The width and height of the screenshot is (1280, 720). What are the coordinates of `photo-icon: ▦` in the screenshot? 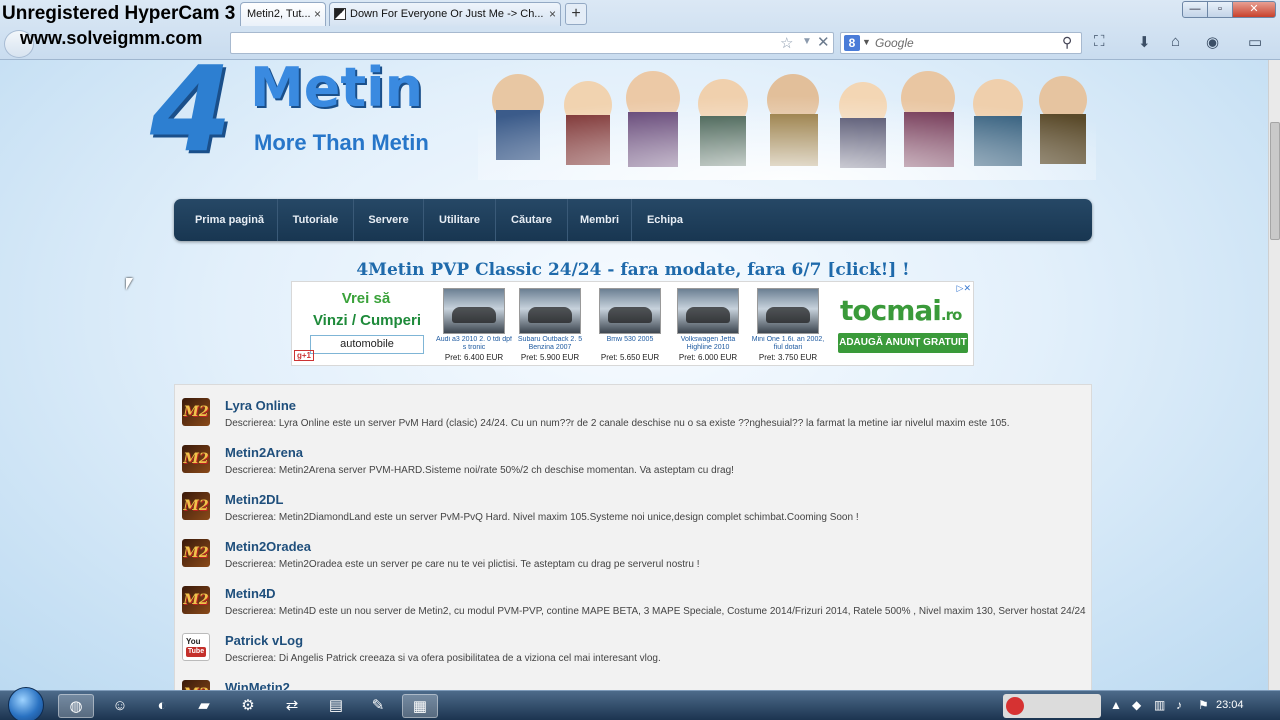 It's located at (420, 706).